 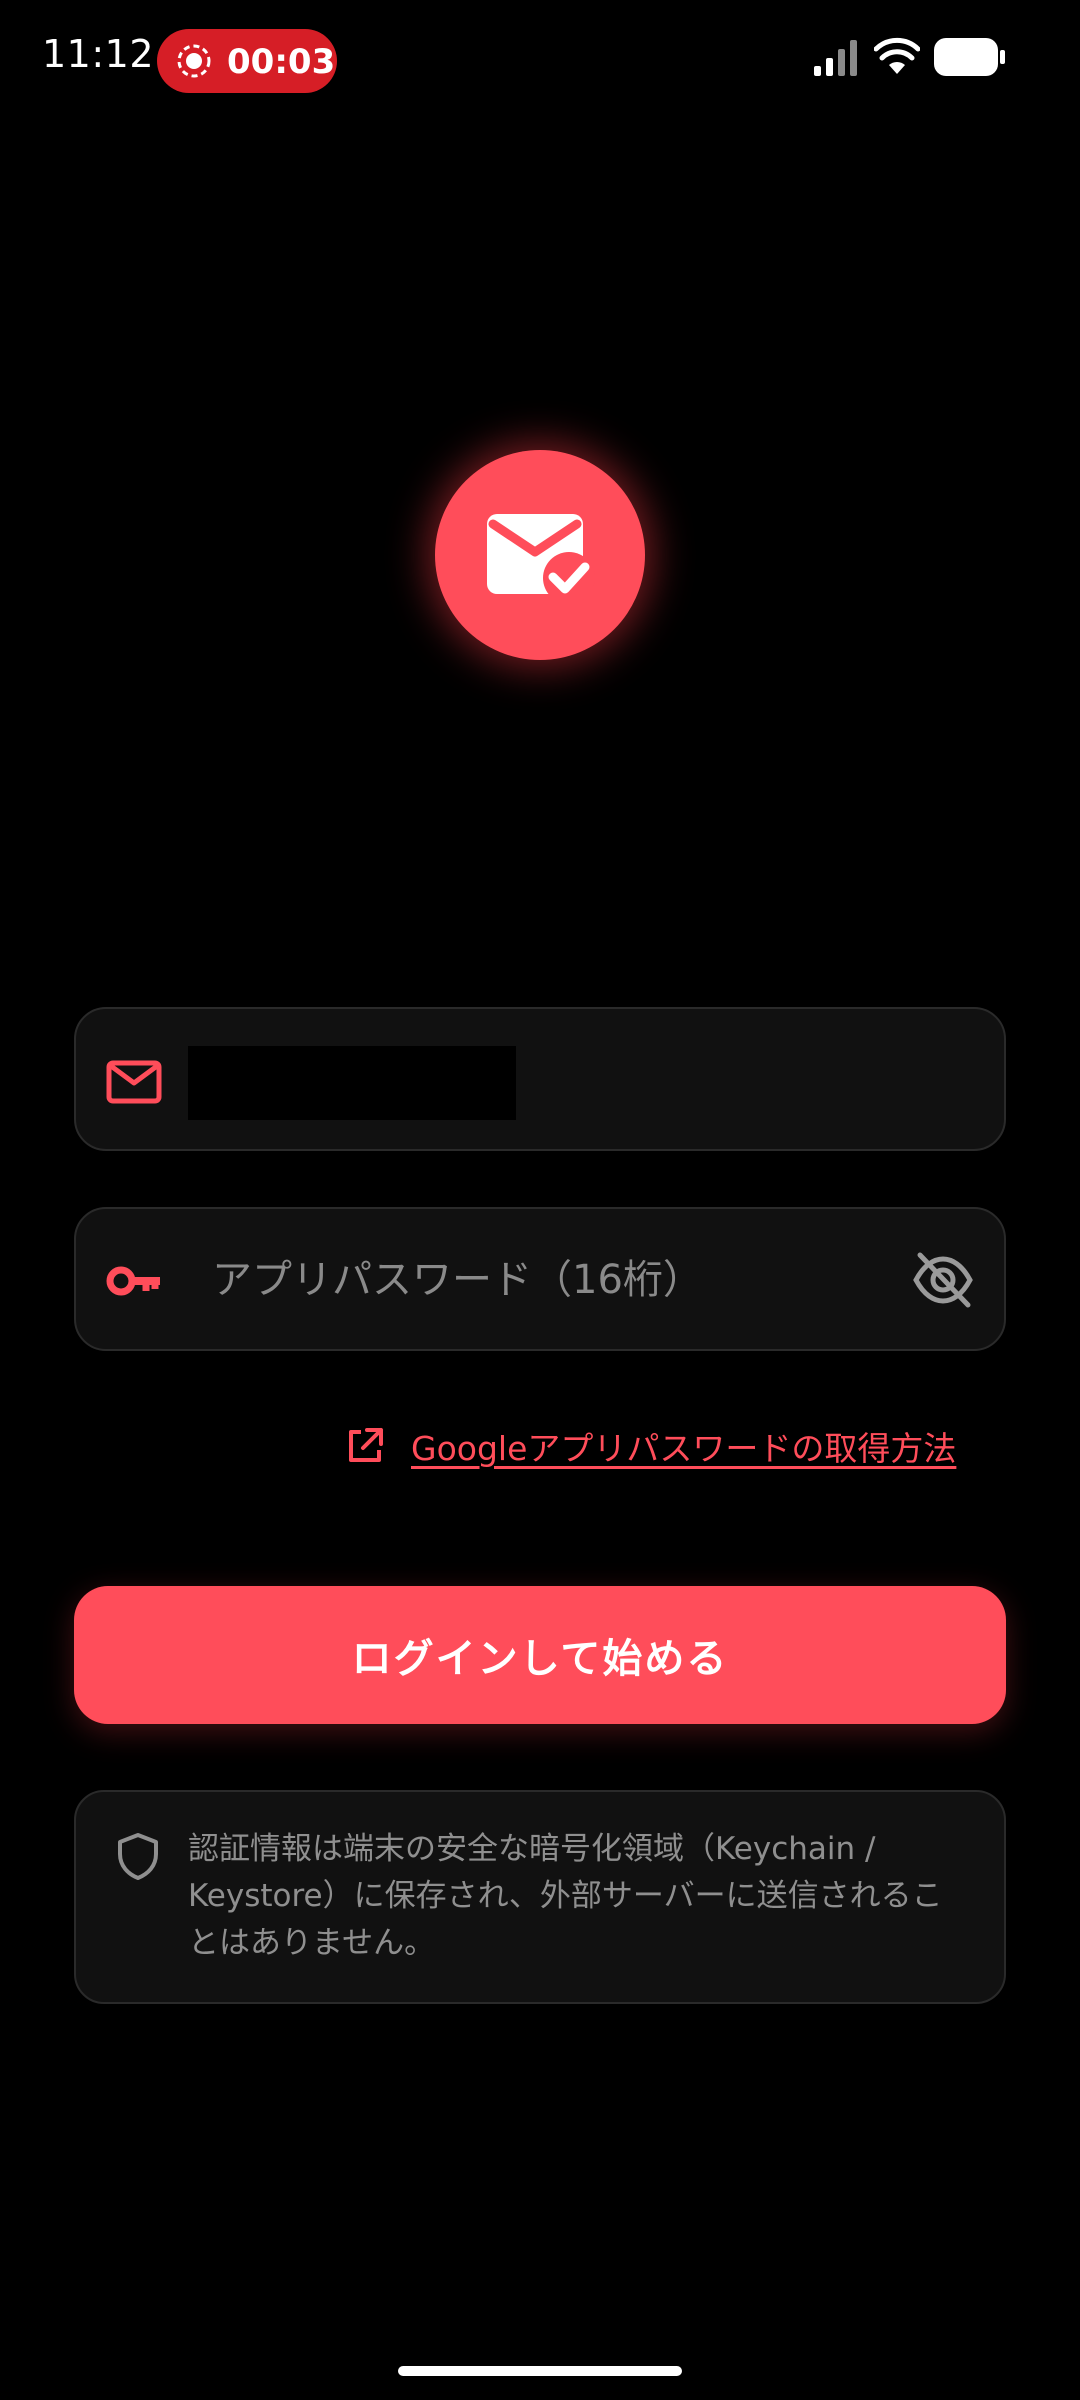 What do you see at coordinates (683, 1446) in the screenshot?
I see `help-link-label: Googleアプリパスワードの取得方法` at bounding box center [683, 1446].